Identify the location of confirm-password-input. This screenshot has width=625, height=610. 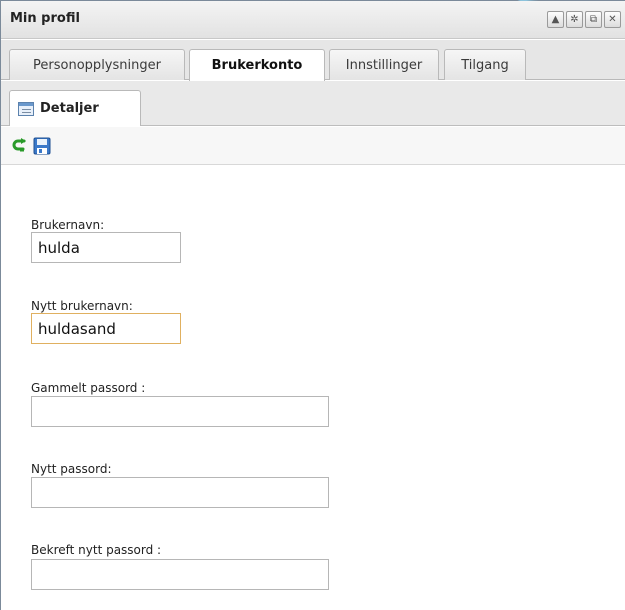
(180, 574).